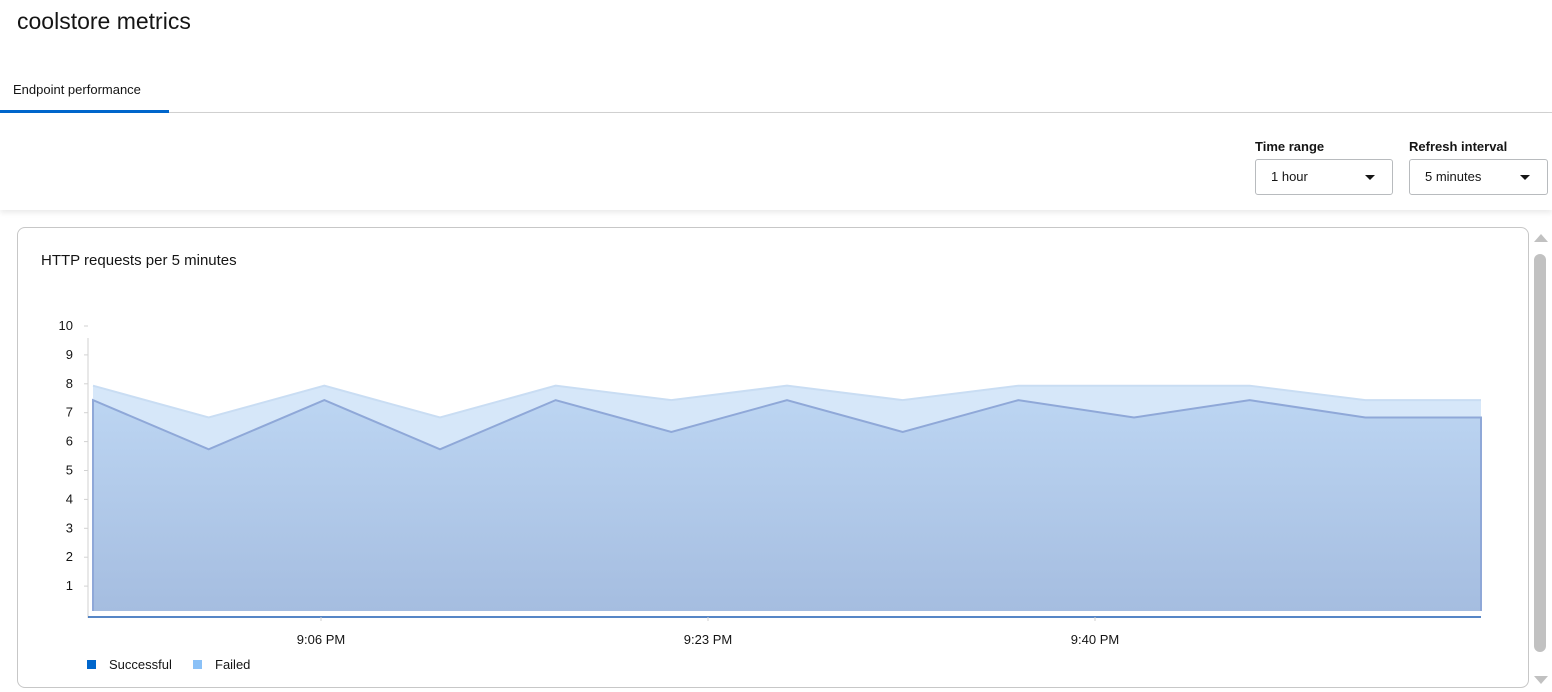  I want to click on y-tick-label: 2, so click(69, 556).